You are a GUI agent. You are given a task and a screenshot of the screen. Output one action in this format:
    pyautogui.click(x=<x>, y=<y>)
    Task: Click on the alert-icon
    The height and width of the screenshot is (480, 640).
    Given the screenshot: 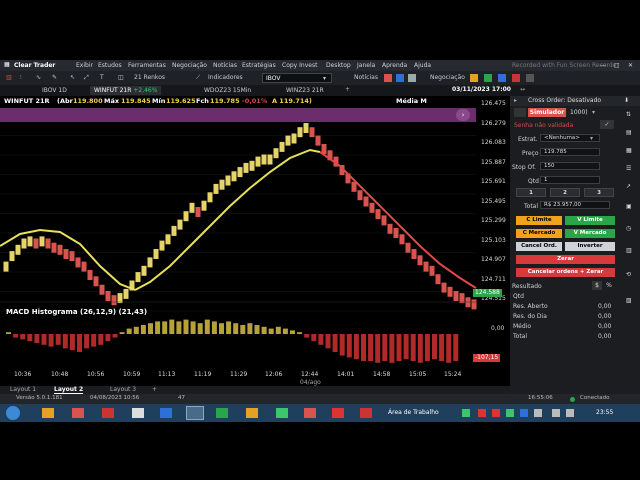 What is the action you would take?
    pyautogui.click(x=516, y=78)
    